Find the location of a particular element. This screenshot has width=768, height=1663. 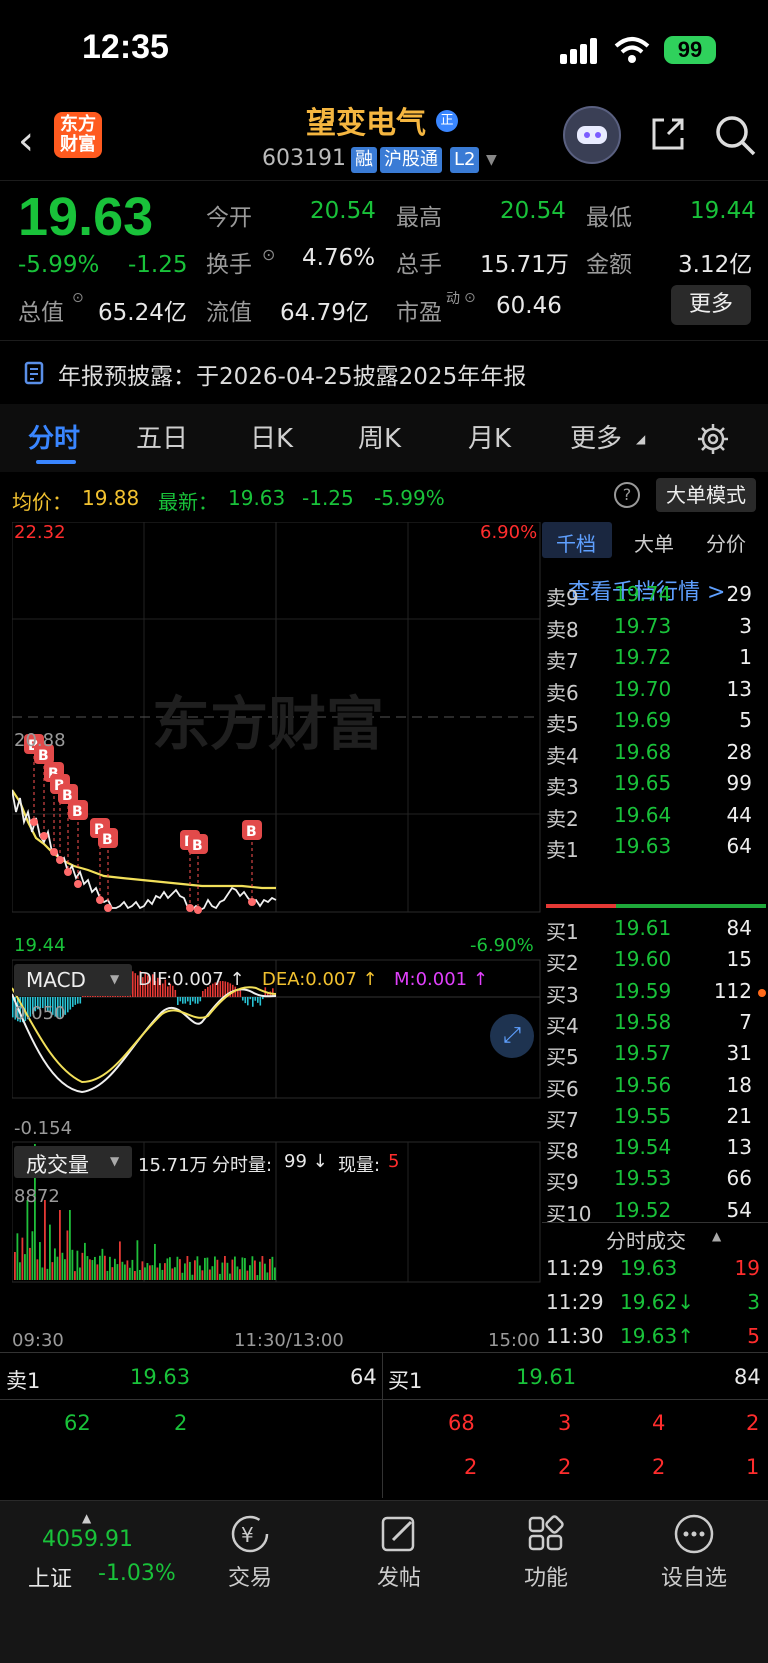

buy-order: 2 is located at coordinates (565, 1467).